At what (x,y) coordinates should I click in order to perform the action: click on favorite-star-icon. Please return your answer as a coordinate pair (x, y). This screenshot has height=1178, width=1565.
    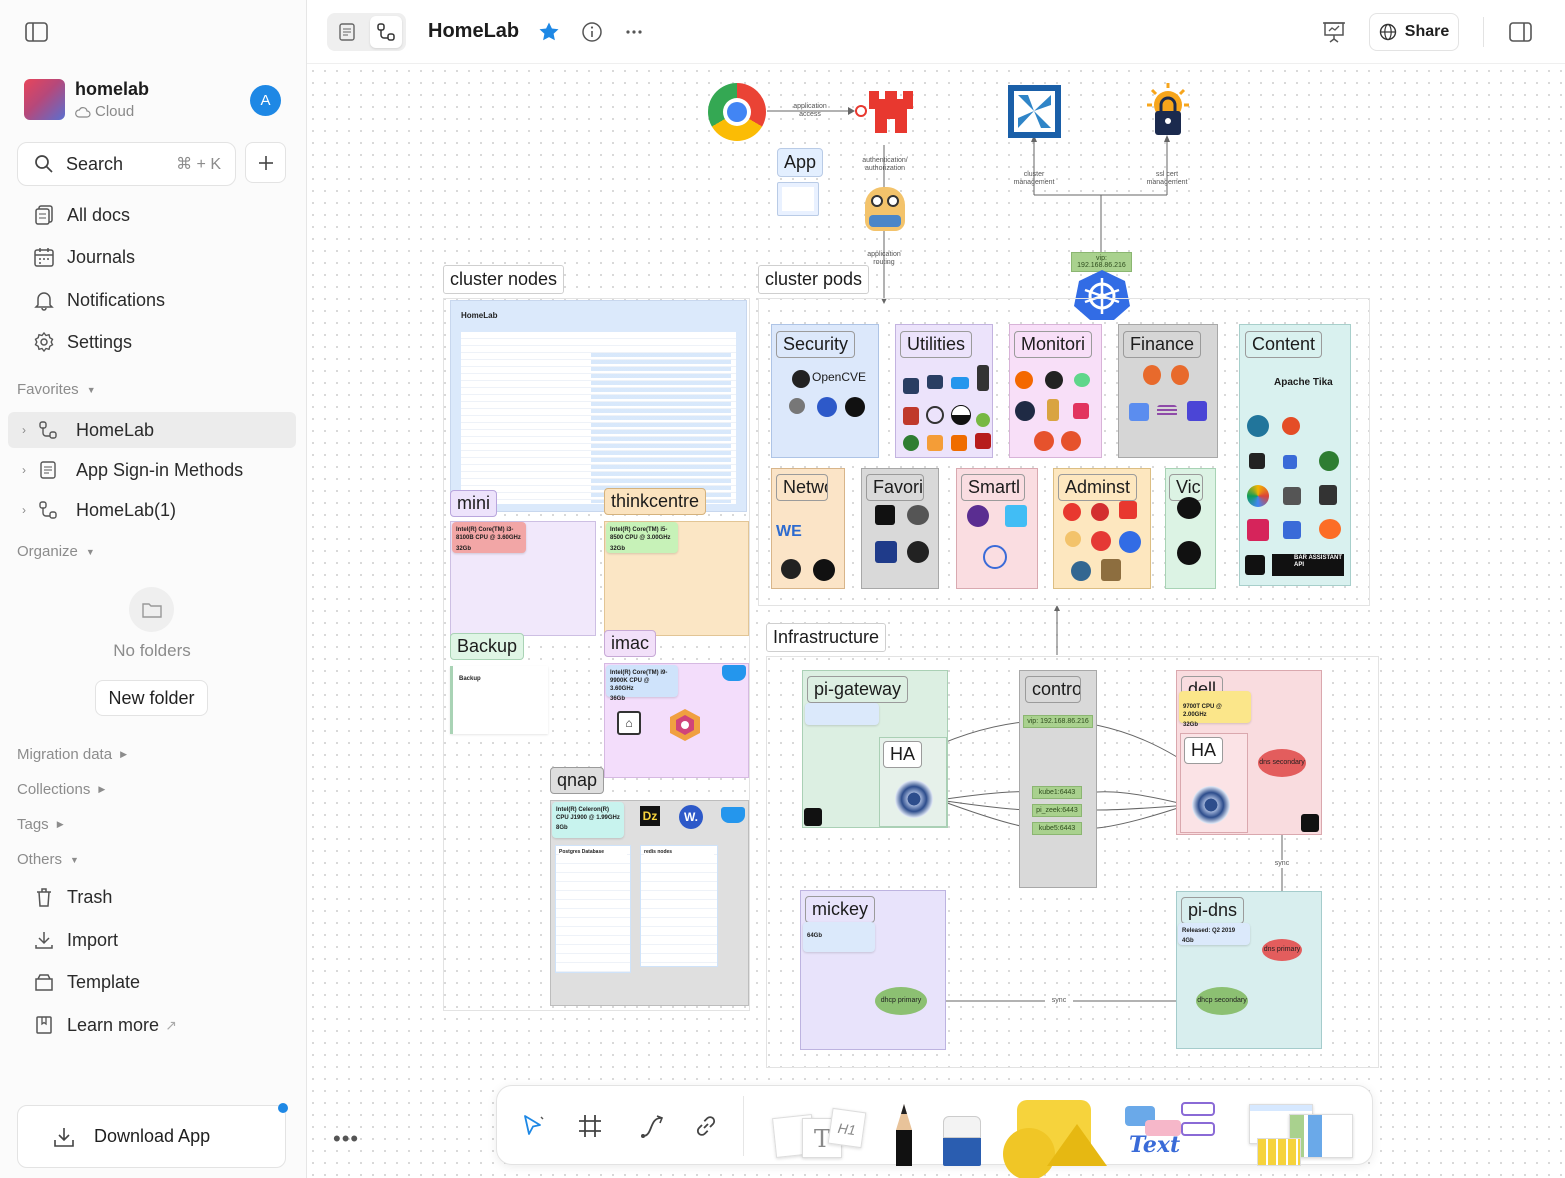
    Looking at the image, I should click on (549, 32).